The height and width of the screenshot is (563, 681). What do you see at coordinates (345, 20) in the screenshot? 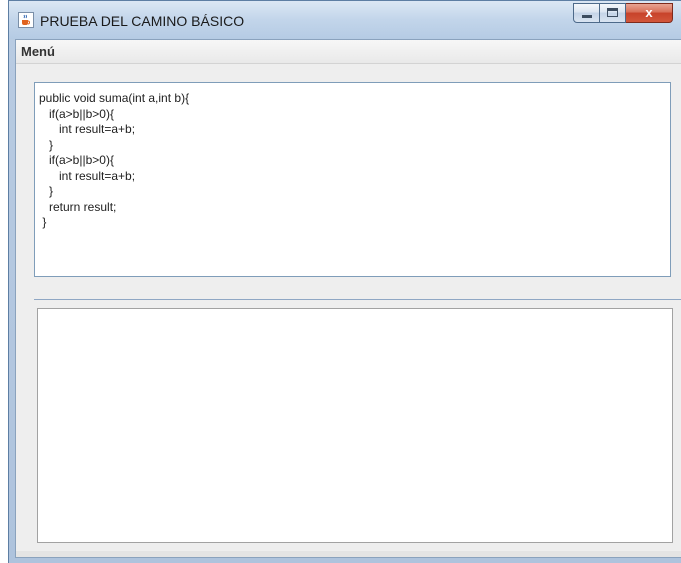
I see `title-bar: PRUEBA DEL CAMINO BÁSICO x` at bounding box center [345, 20].